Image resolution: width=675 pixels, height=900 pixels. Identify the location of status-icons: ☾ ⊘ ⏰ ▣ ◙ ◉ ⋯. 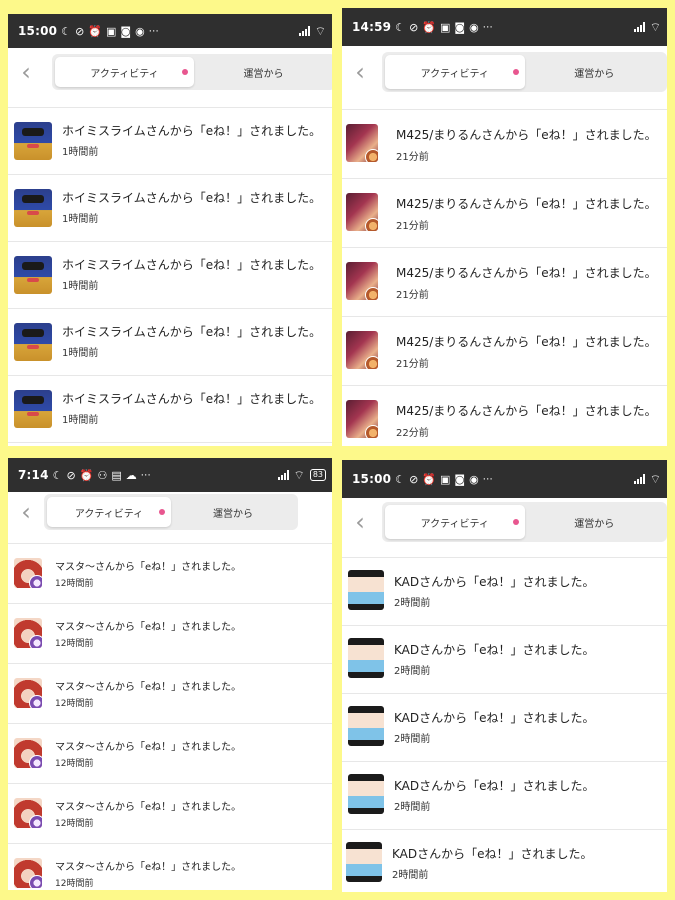
(444, 479).